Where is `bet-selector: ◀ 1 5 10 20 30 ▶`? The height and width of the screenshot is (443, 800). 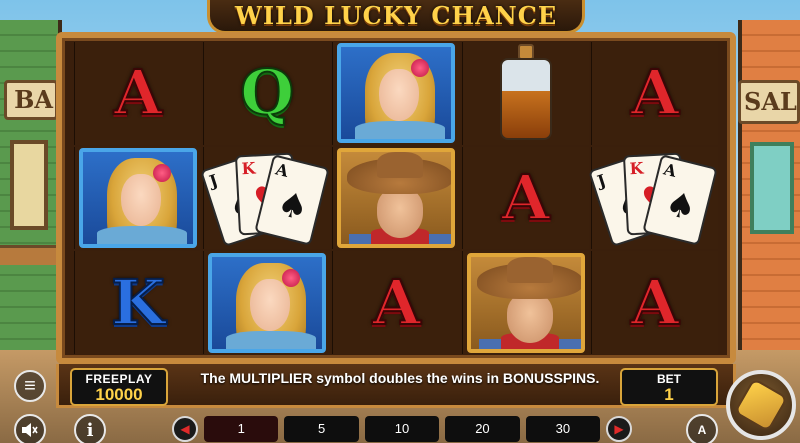 bet-selector: ◀ 1 5 10 20 30 ▶ is located at coordinates (402, 428).